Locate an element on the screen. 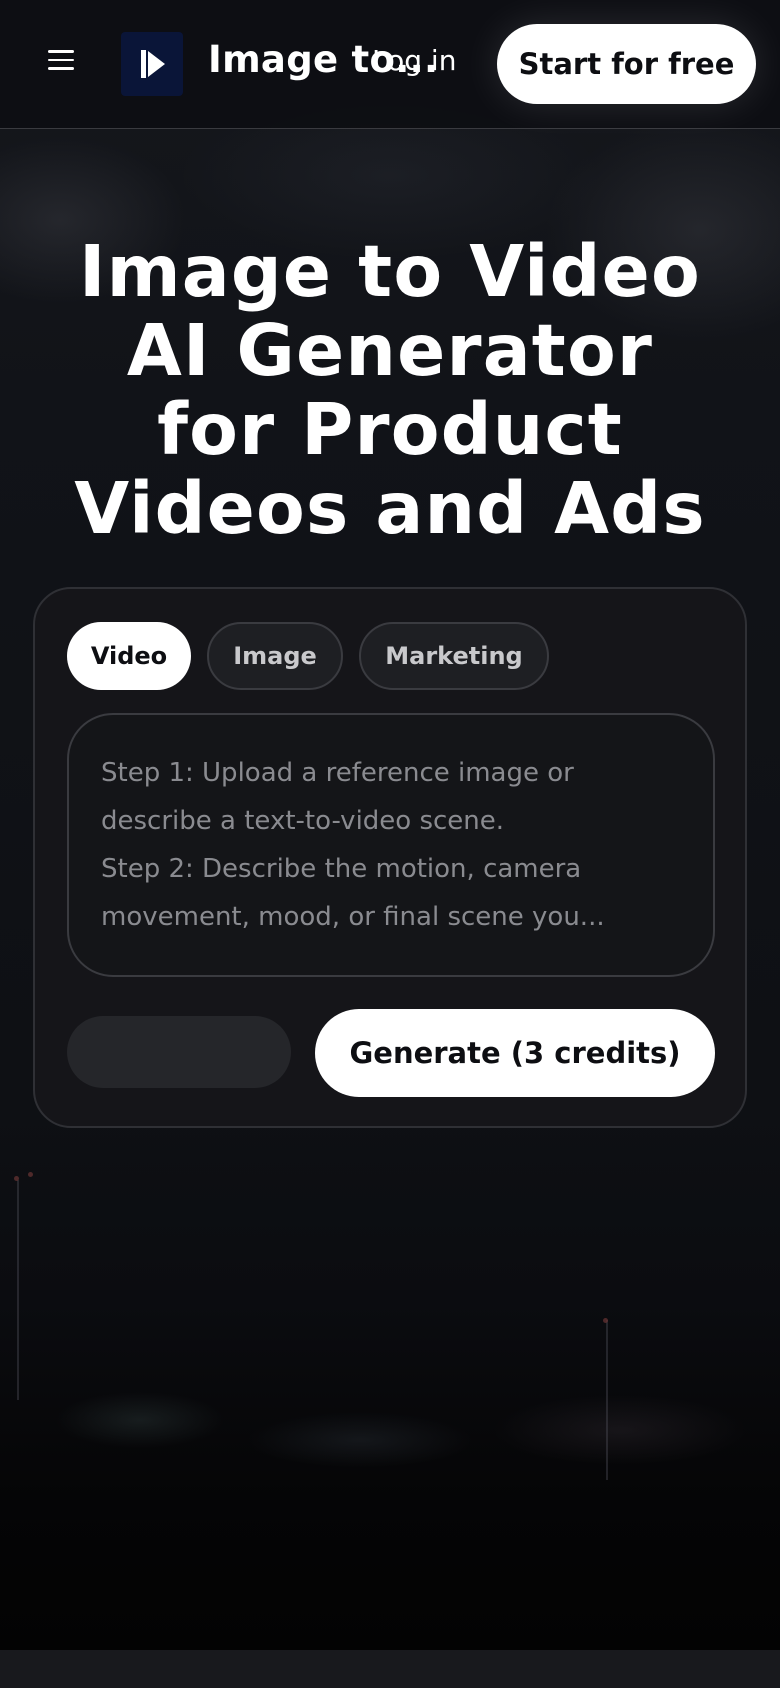 Image resolution: width=780 pixels, height=1688 pixels. prompt-placeholder-line: Step 1: Upload a reference image or is located at coordinates (337, 773).